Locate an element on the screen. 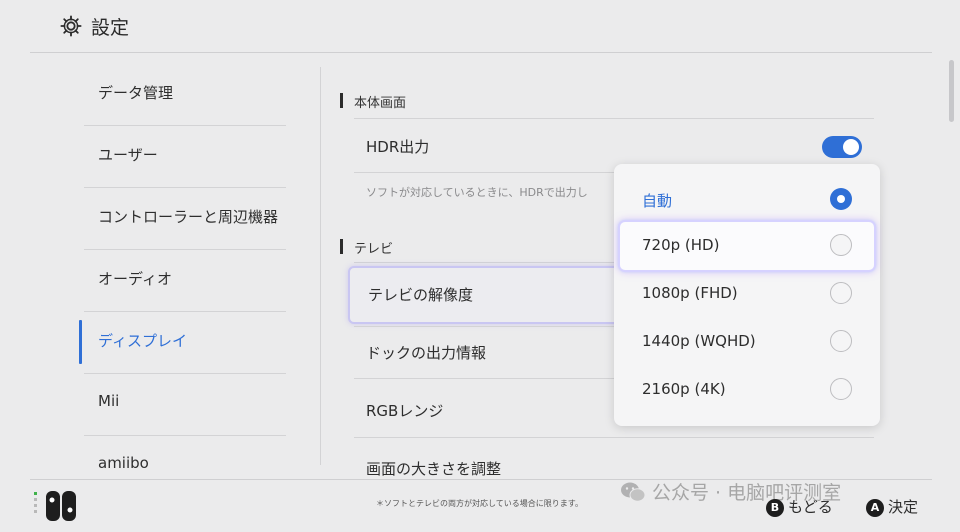  sidebar-item-display: ディスプレイ is located at coordinates (182, 342).